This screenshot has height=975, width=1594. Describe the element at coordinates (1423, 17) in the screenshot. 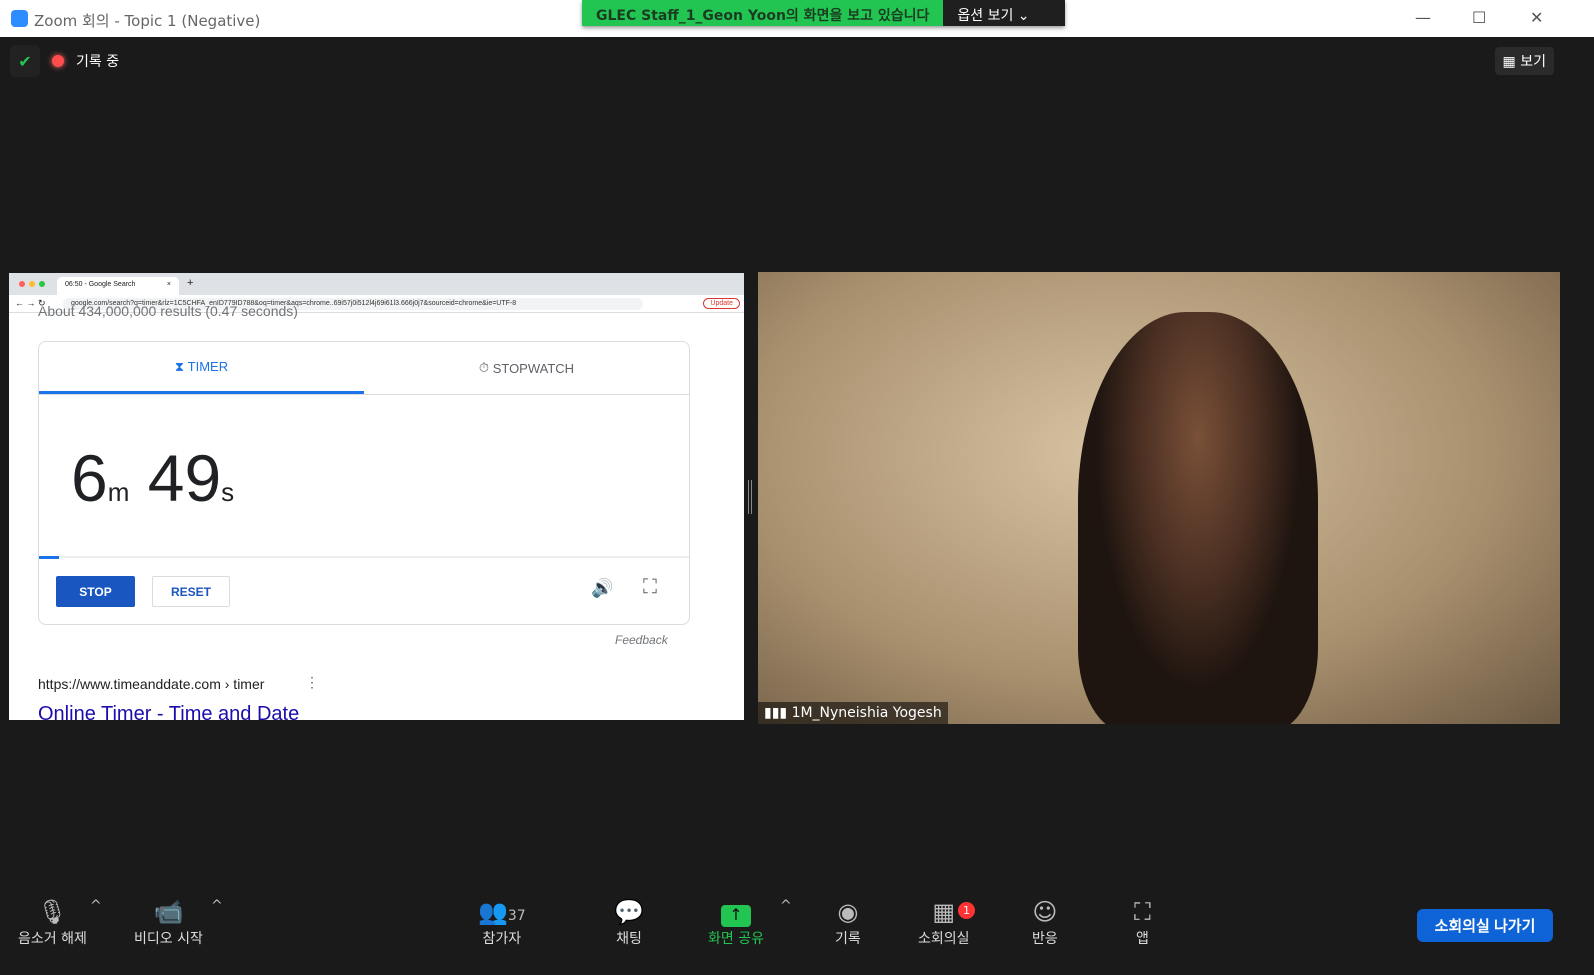

I see `minimize-button: —` at that location.